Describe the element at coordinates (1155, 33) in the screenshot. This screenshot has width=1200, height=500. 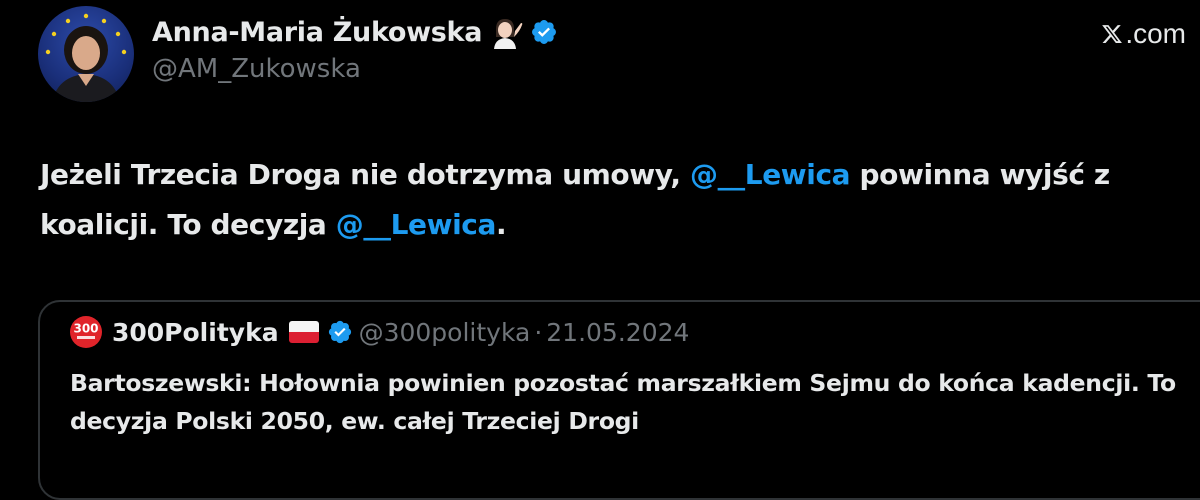
I see `site-domain: .com` at that location.